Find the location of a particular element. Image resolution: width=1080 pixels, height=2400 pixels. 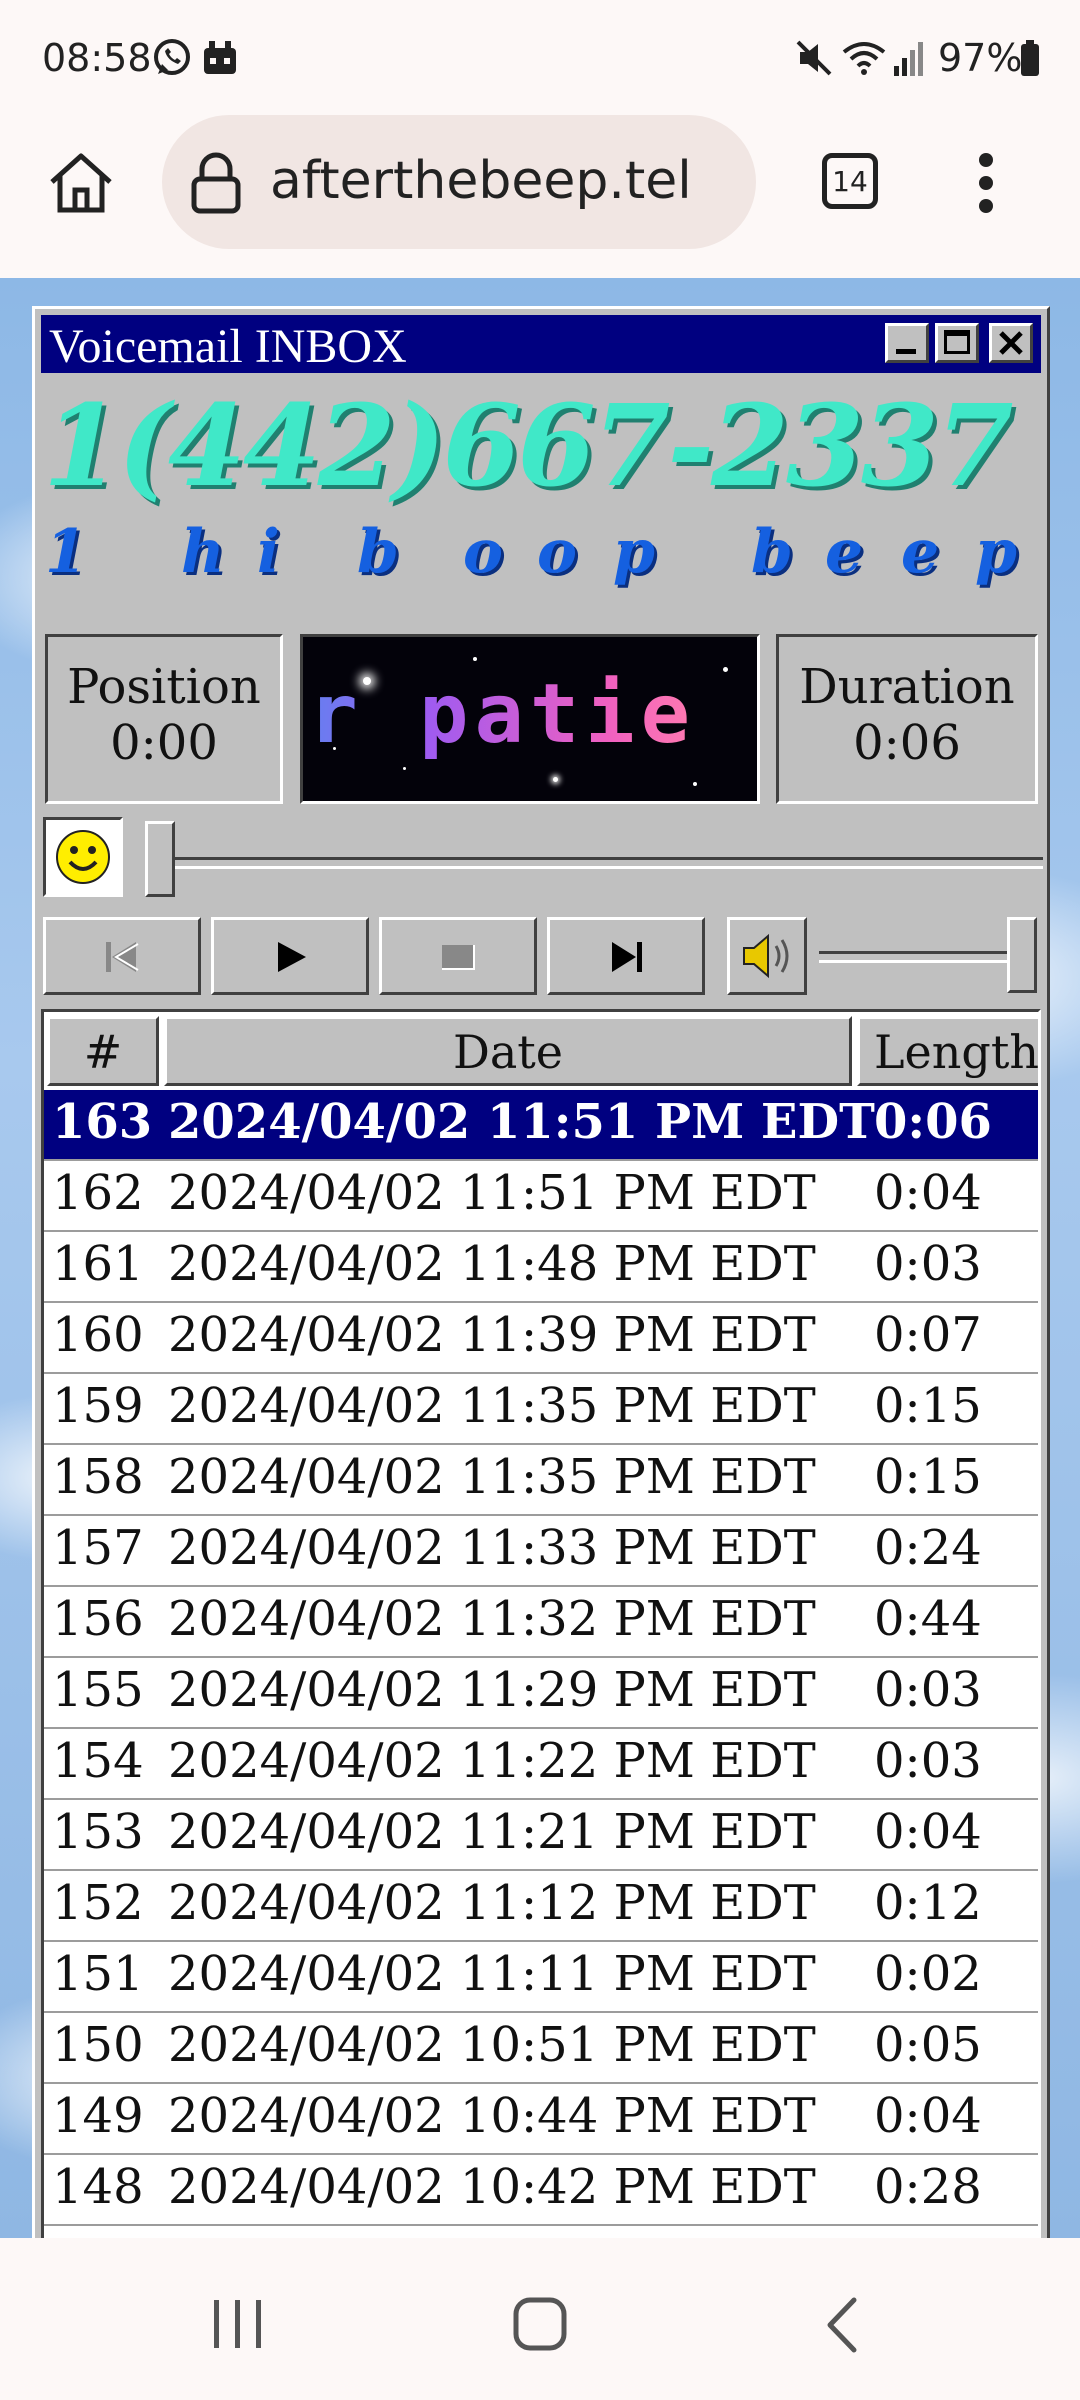

browser-toolbar: afterthebeep.tel 14 is located at coordinates (540, 194).